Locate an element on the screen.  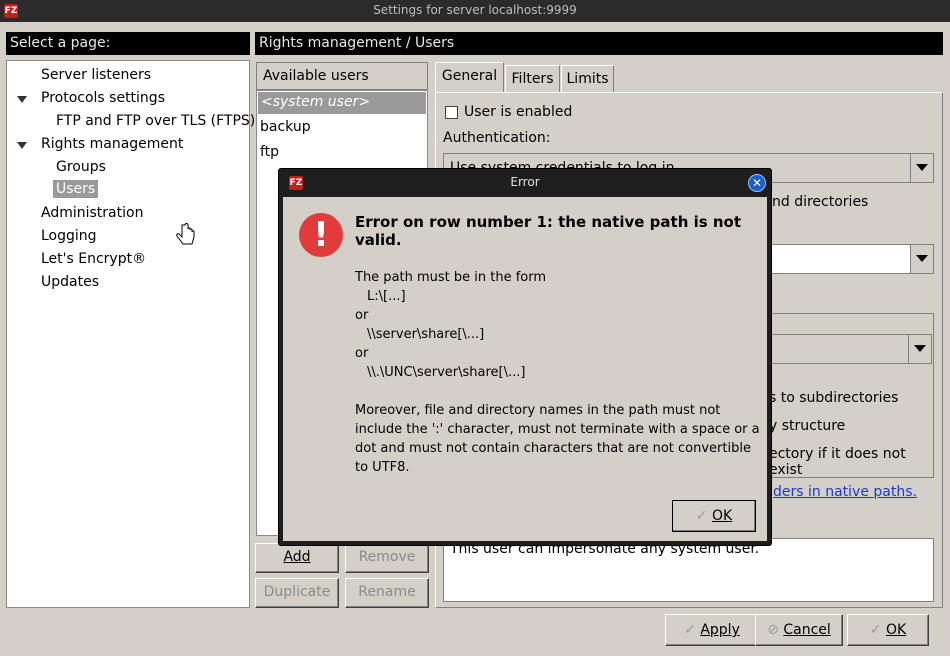
hand-cursor-icon is located at coordinates (185, 234).